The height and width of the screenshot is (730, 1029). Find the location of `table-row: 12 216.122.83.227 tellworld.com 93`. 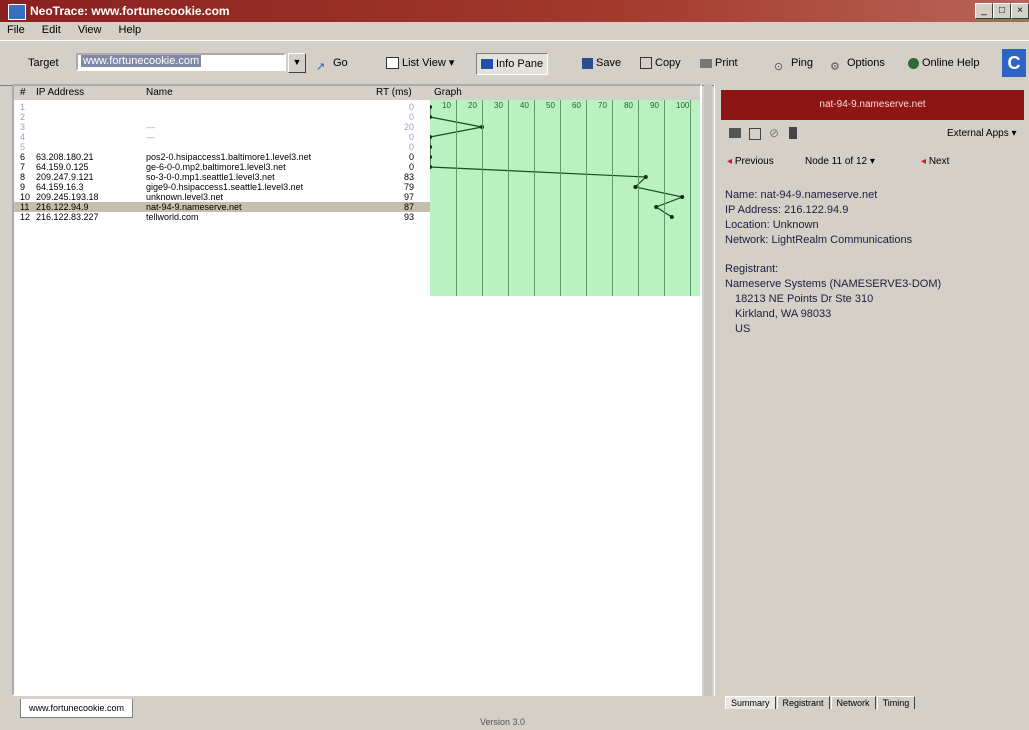

table-row: 12 216.122.83.227 tellworld.com 93 is located at coordinates (224, 217).